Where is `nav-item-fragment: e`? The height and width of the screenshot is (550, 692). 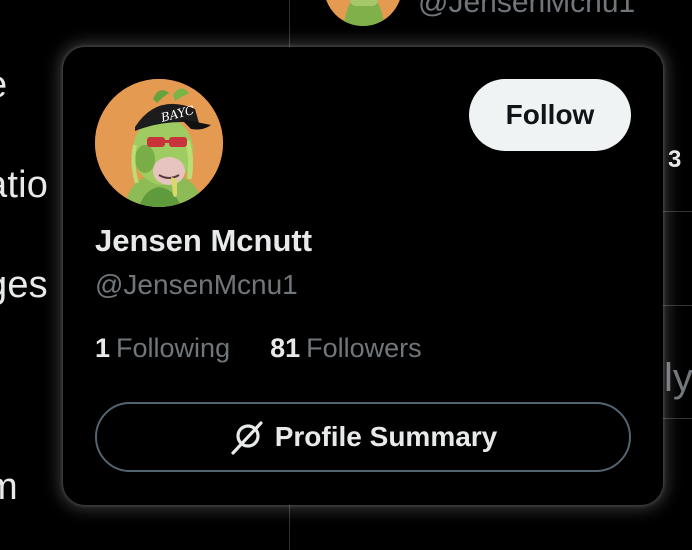 nav-item-fragment: e is located at coordinates (3, 85).